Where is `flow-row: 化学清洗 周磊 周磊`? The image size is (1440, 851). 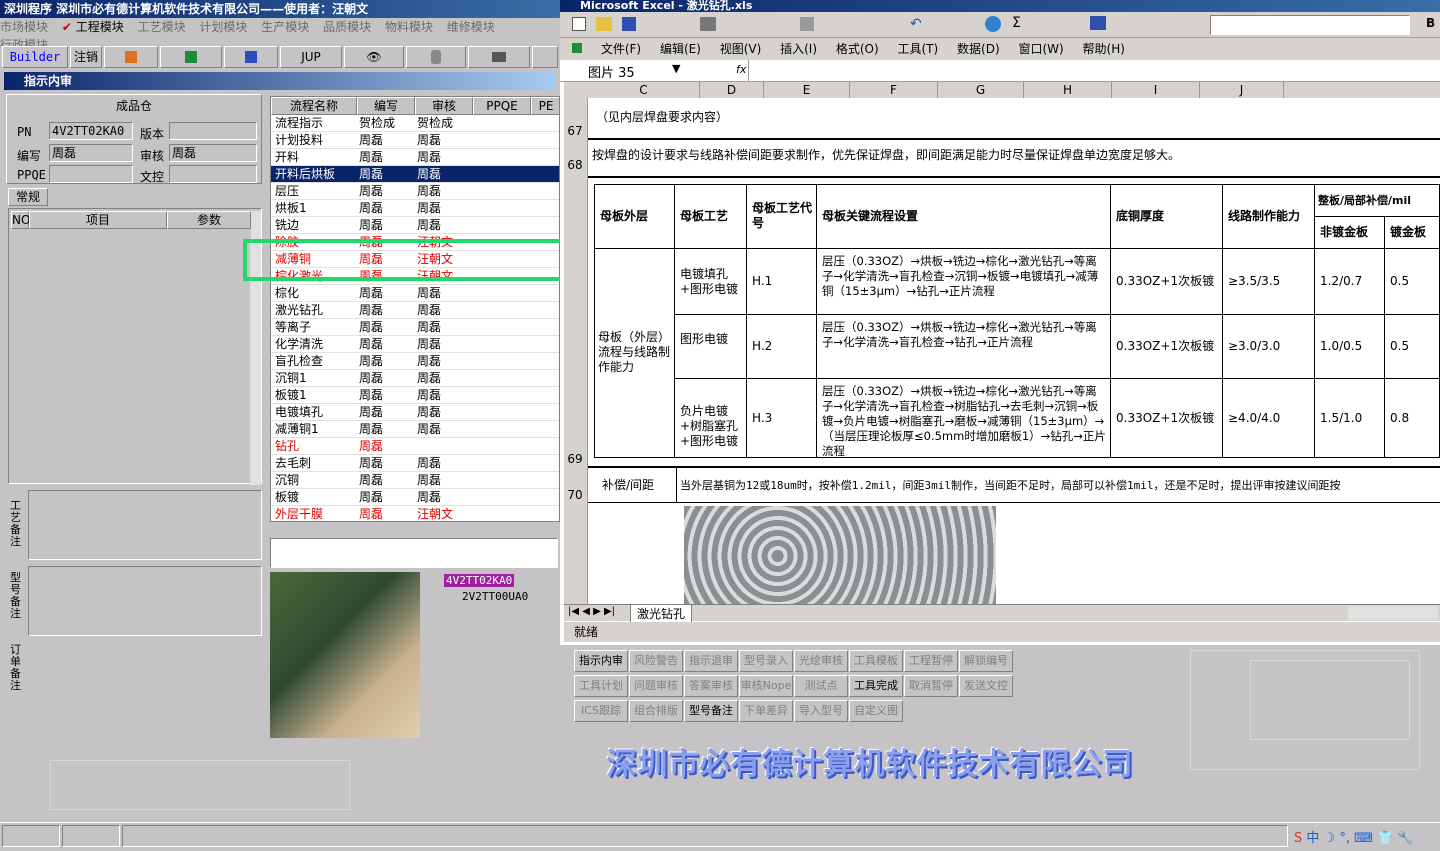
flow-row: 化学清洗 周磊 周磊 is located at coordinates (415, 344).